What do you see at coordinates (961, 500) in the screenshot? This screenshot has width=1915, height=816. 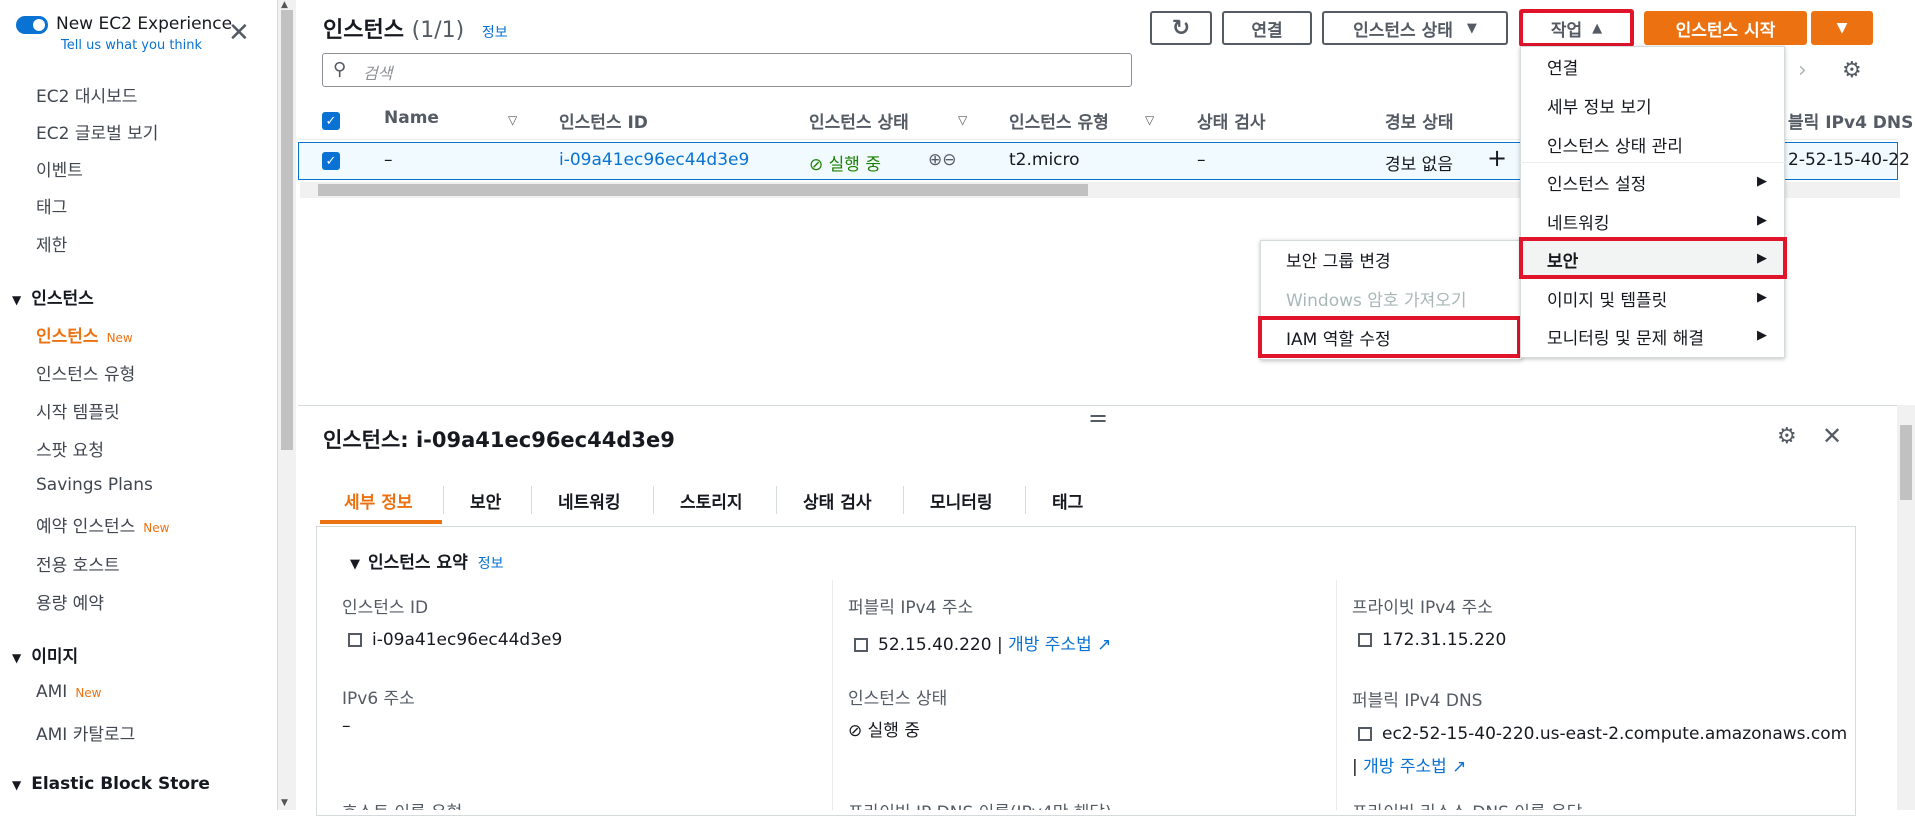 I see `tab-monitoring: 모니터링` at bounding box center [961, 500].